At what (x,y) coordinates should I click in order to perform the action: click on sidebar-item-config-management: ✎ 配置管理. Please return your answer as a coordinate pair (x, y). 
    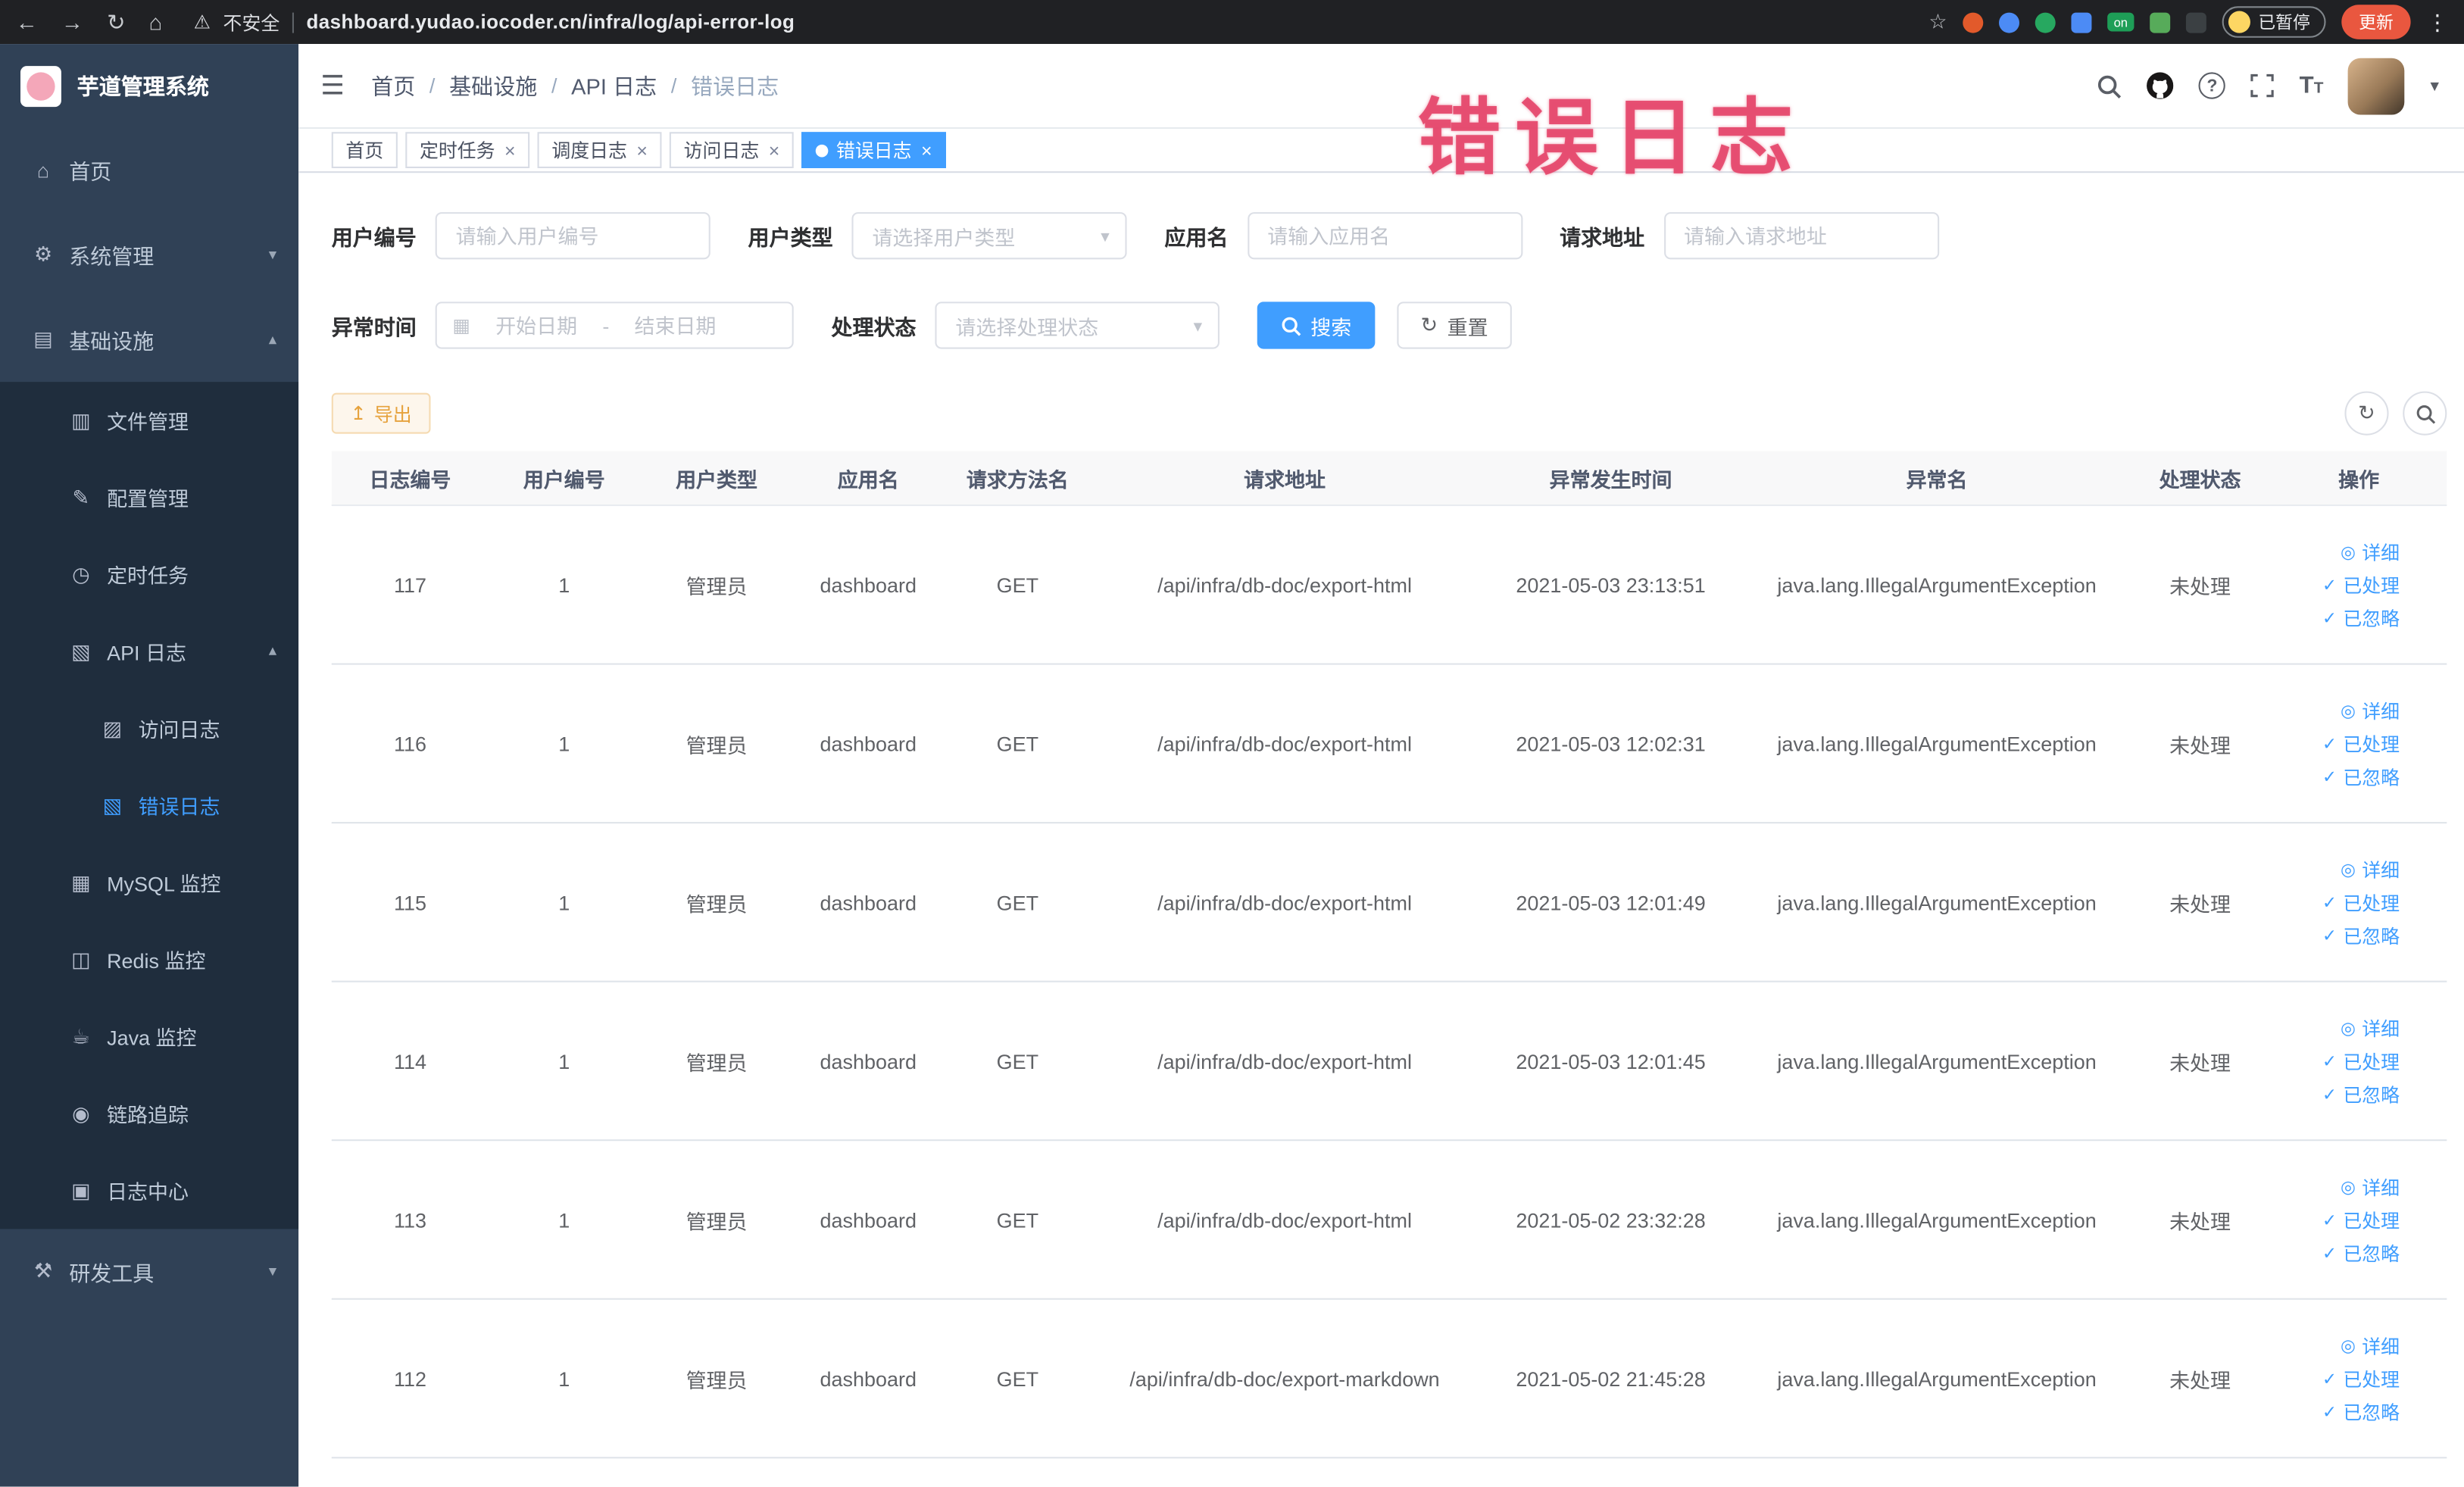
    Looking at the image, I should click on (149, 497).